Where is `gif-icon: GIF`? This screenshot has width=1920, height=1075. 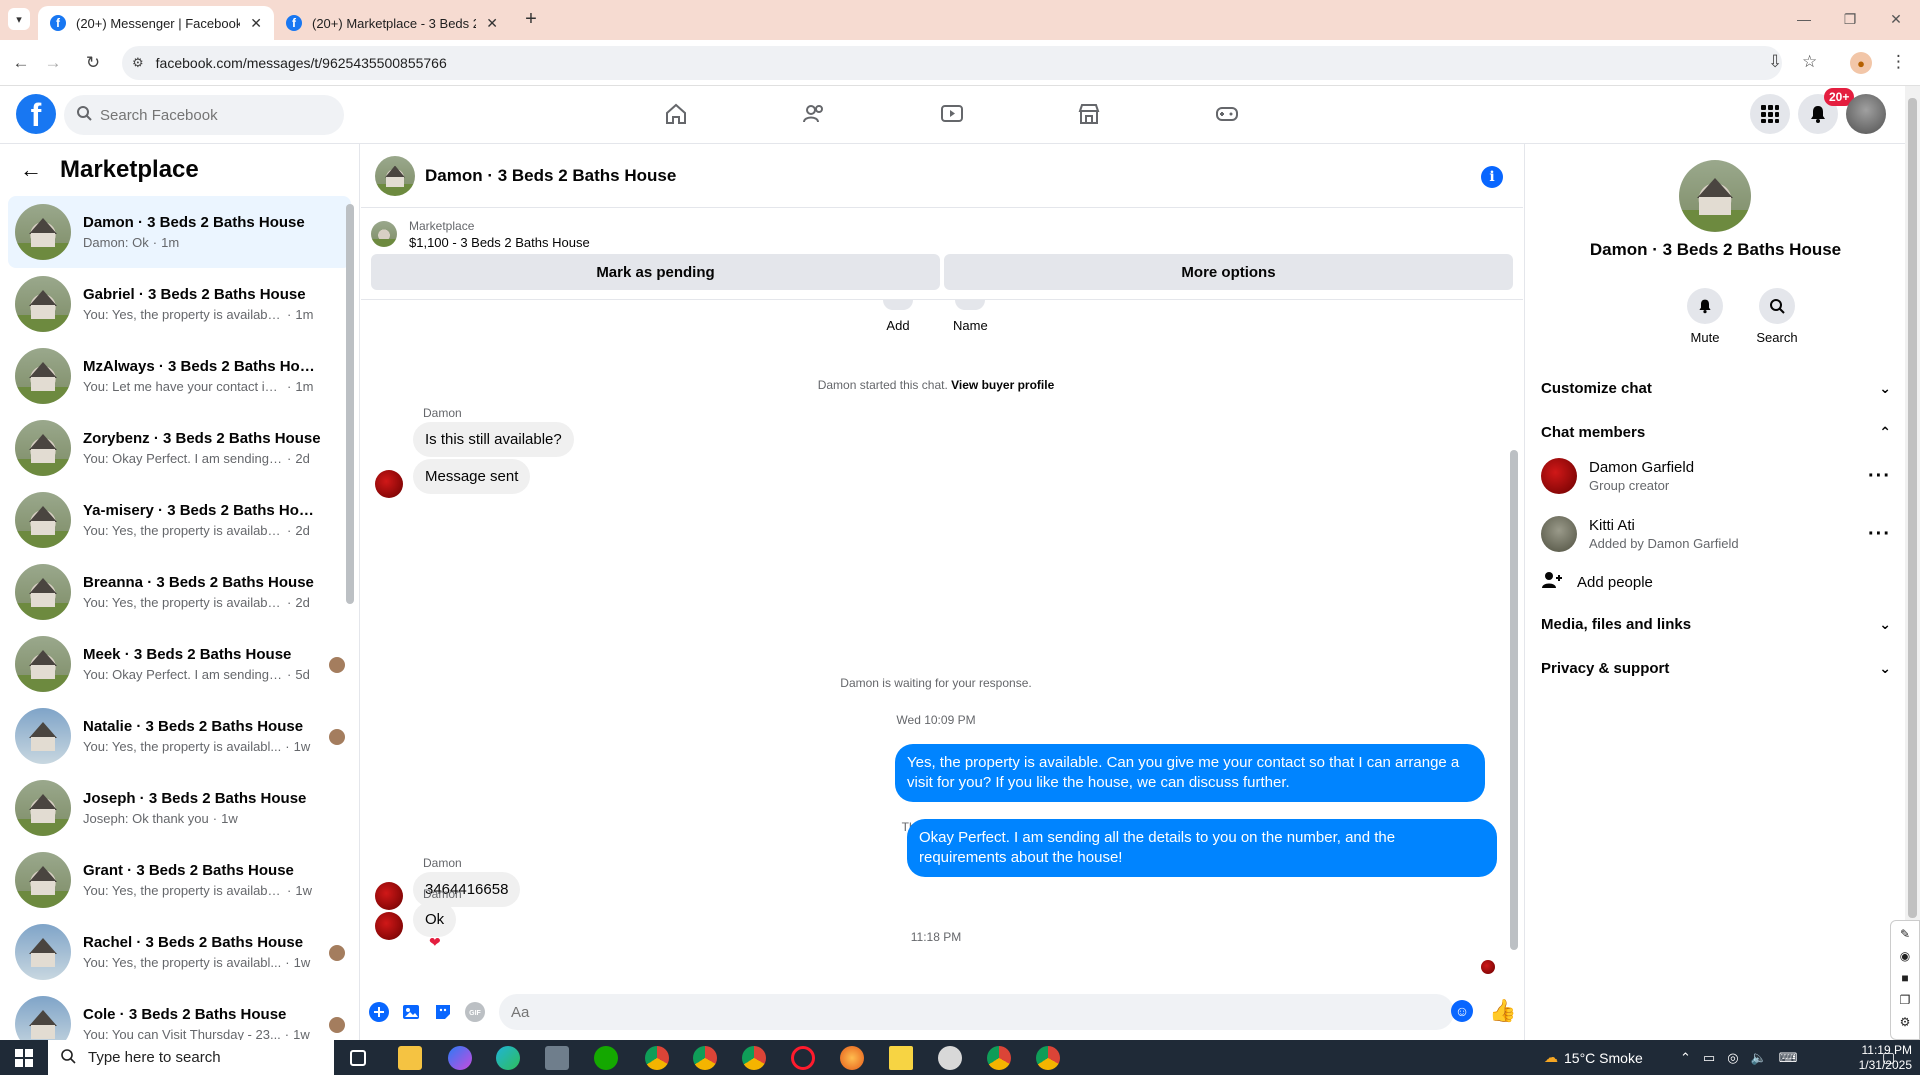 gif-icon: GIF is located at coordinates (475, 1012).